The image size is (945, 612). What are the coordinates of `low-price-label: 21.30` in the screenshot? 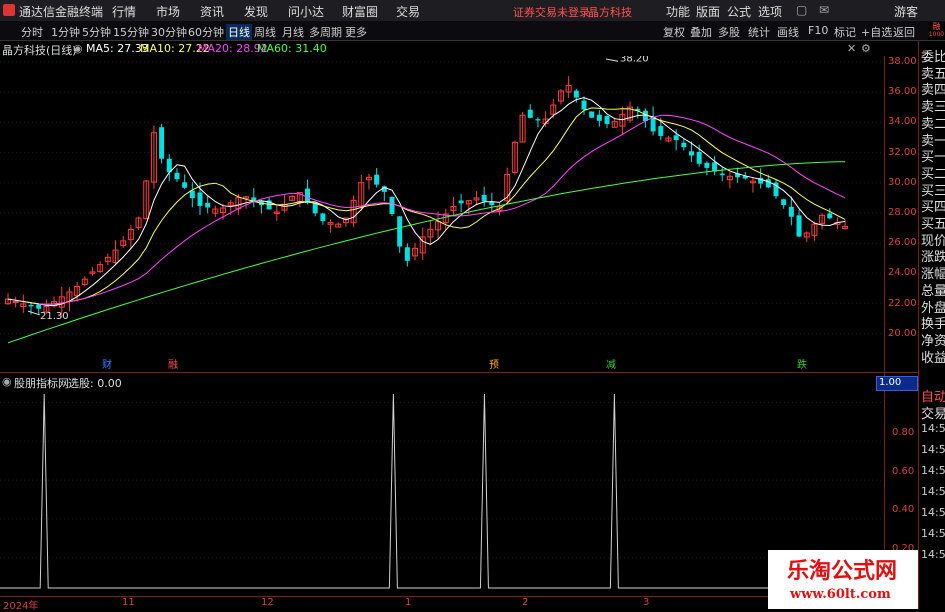 It's located at (54, 316).